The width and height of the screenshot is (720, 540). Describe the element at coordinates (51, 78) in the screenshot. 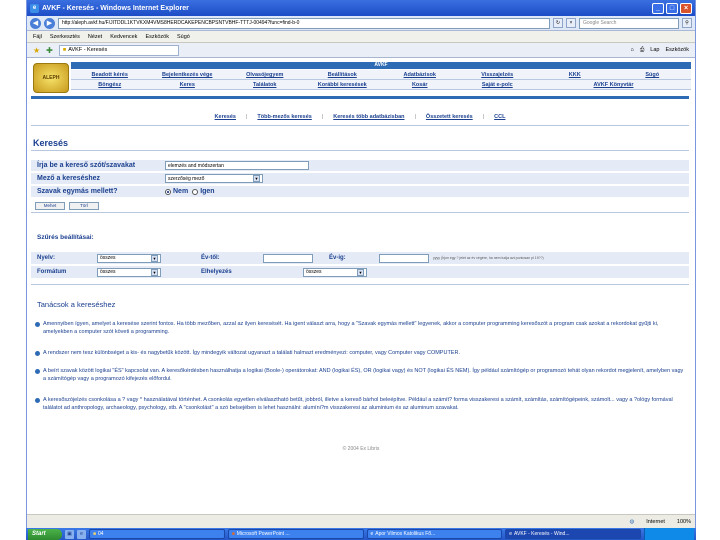

I see `aleph-logo: ALEPH` at that location.